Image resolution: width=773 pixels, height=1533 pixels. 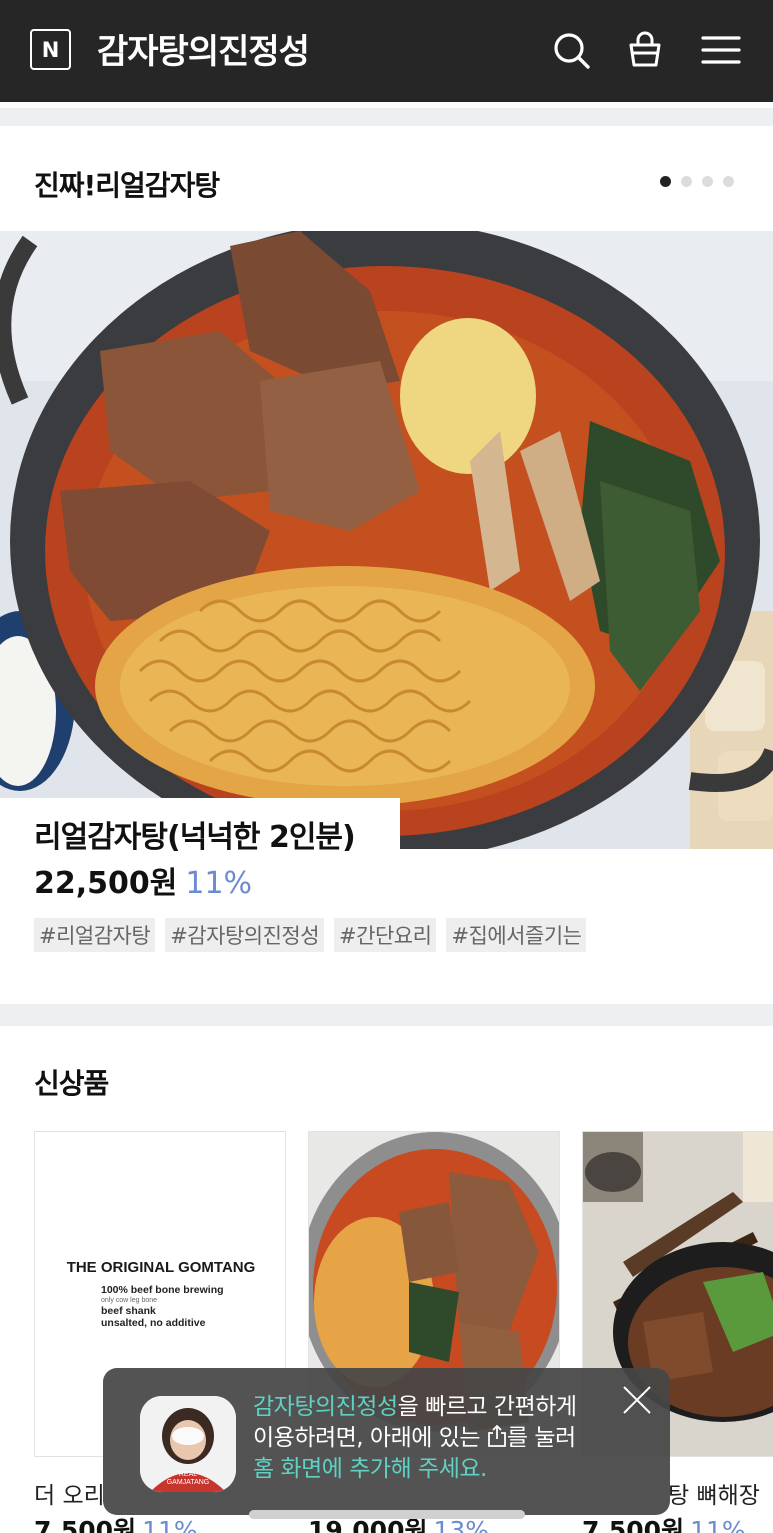 I want to click on tag-item: #감자탕의진정성, so click(x=245, y=935).